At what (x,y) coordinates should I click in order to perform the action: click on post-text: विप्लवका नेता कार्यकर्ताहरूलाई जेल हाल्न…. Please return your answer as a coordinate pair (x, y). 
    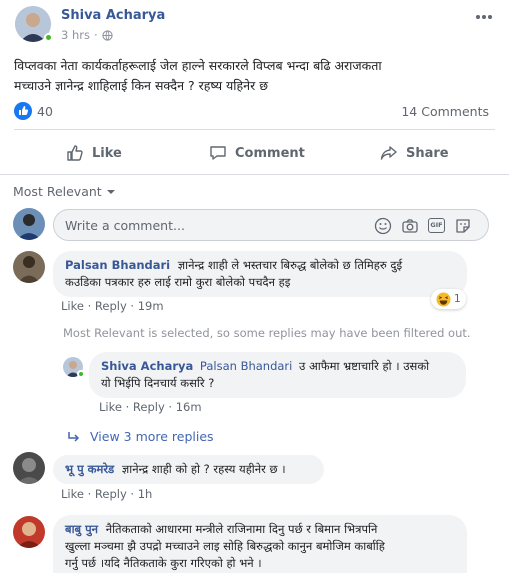
    Looking at the image, I should click on (256, 76).